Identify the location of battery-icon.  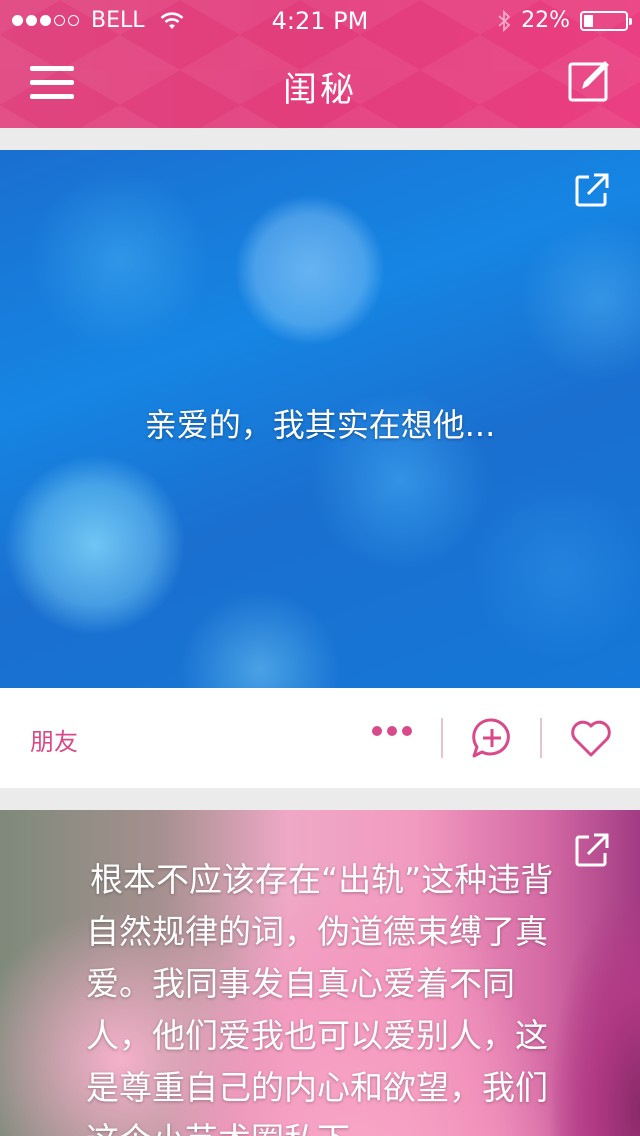
(606, 20).